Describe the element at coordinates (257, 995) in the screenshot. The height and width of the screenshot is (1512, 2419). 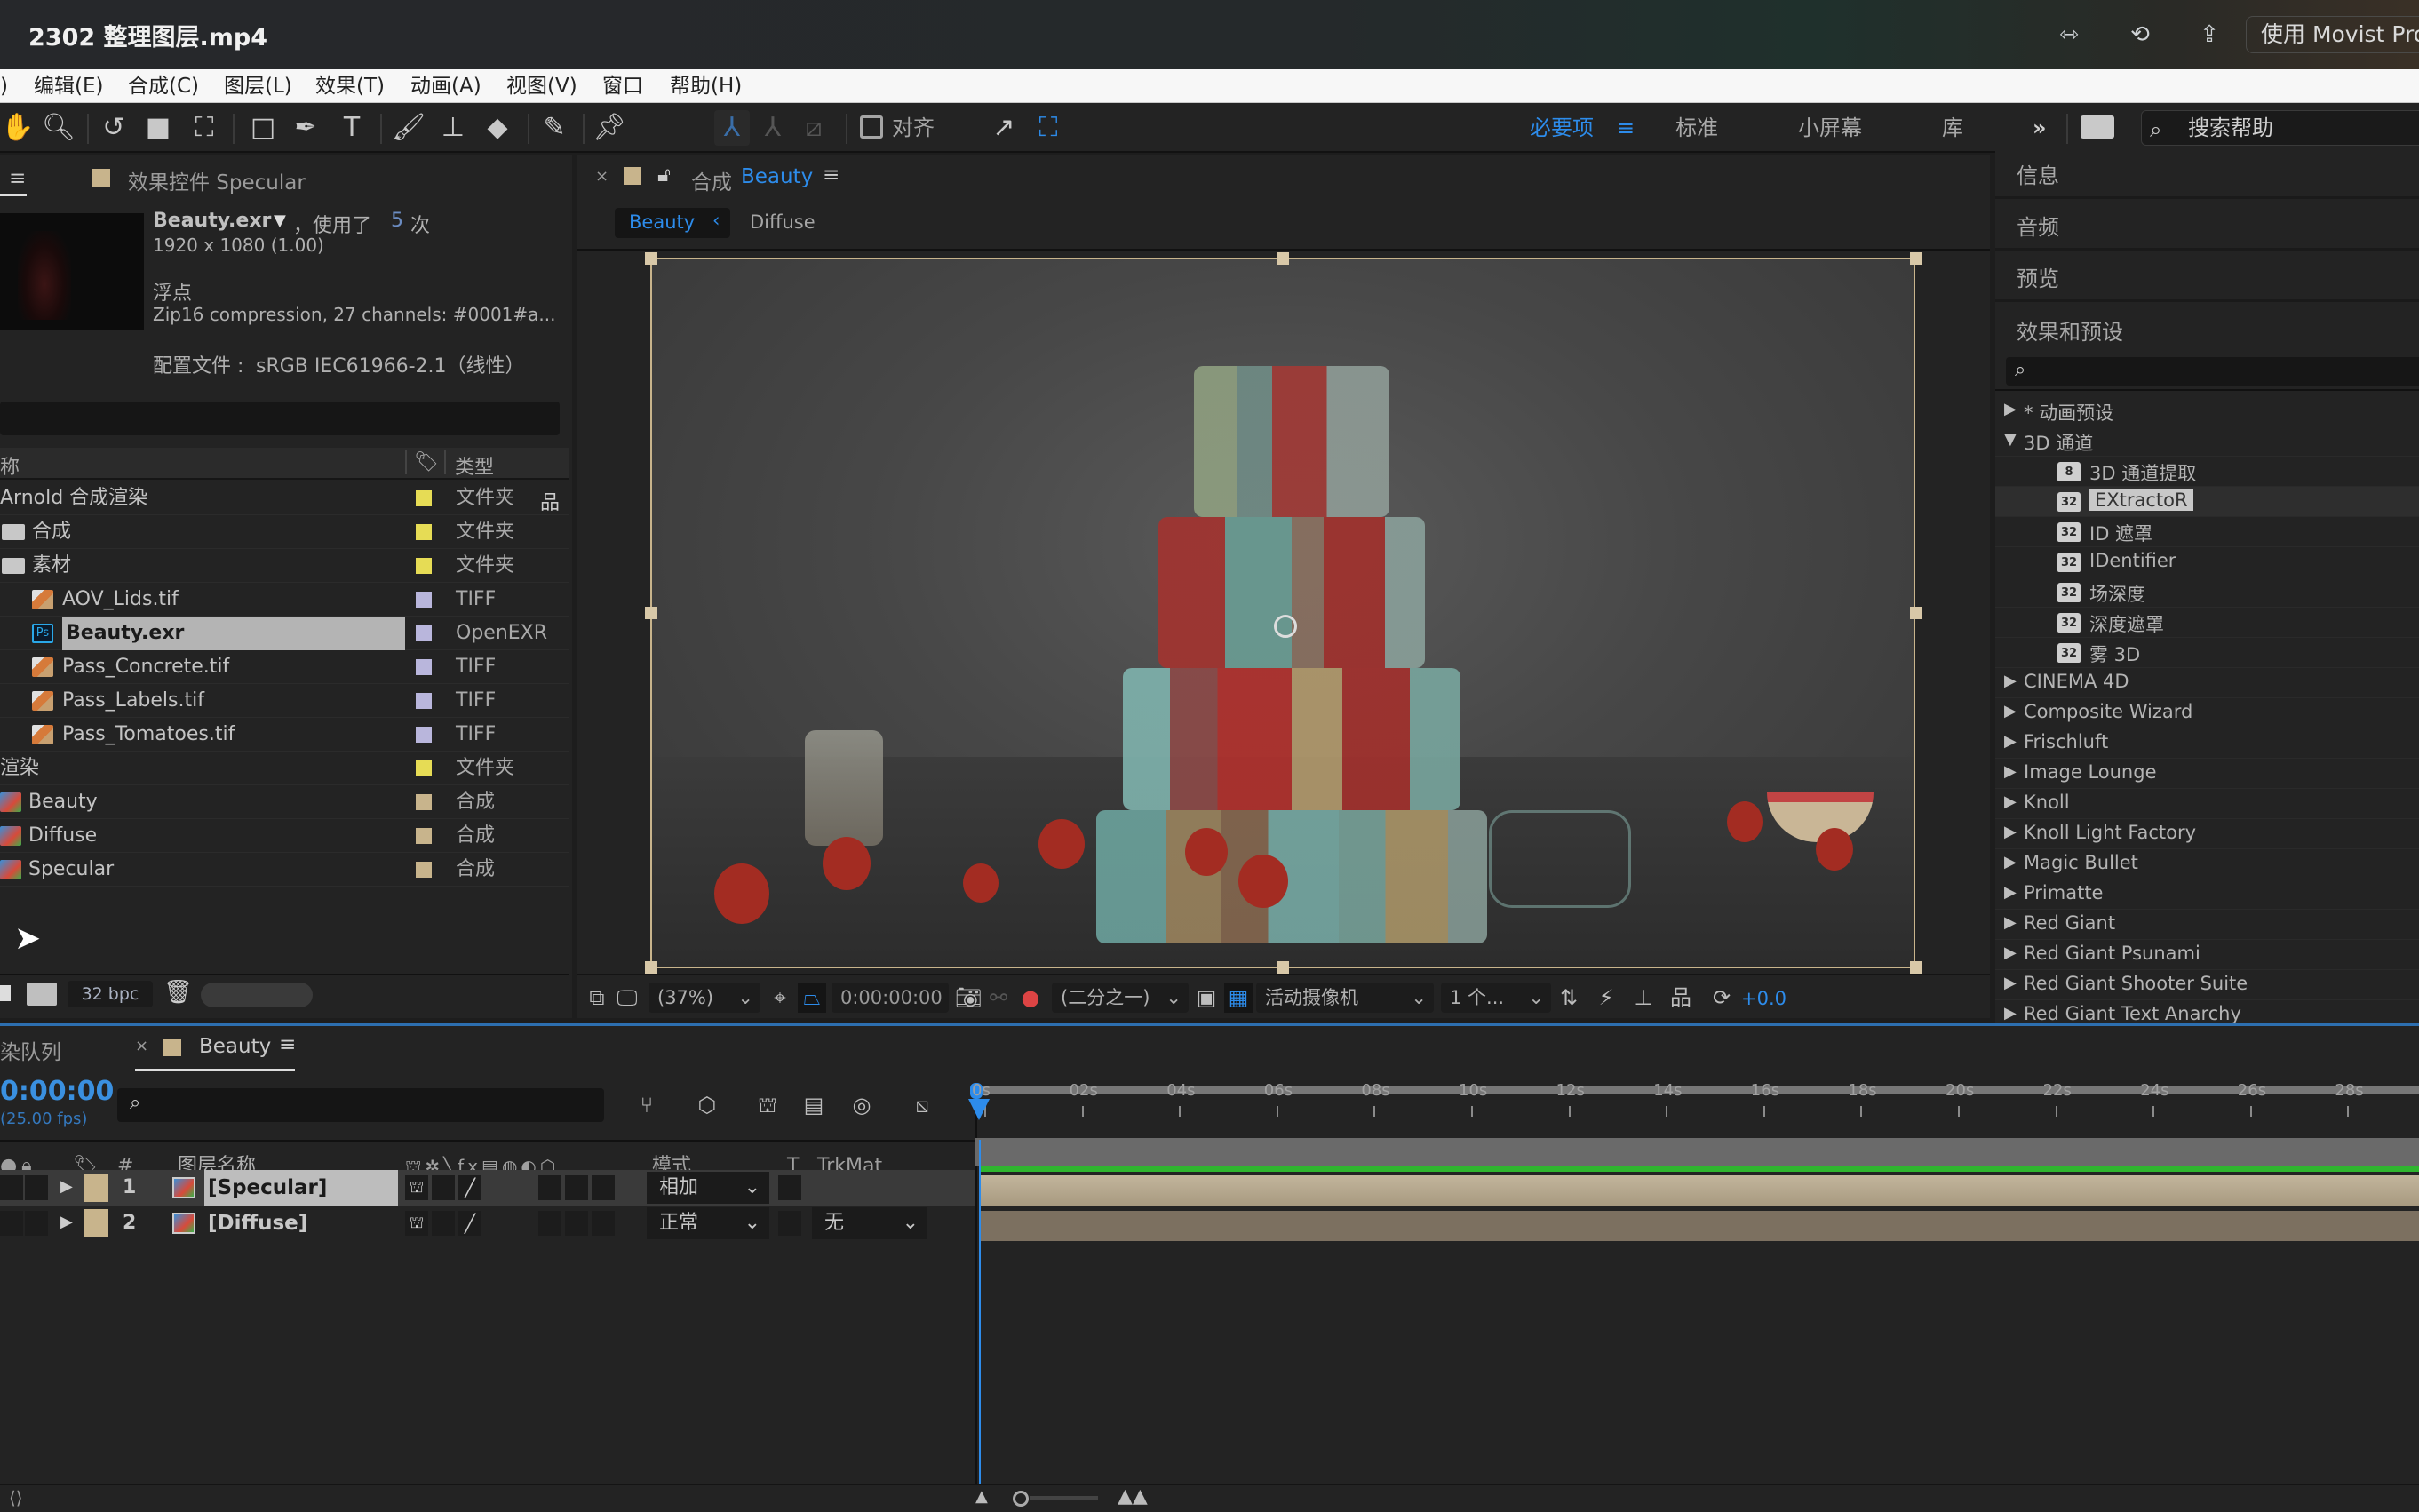
I see `project-scrollbar` at that location.